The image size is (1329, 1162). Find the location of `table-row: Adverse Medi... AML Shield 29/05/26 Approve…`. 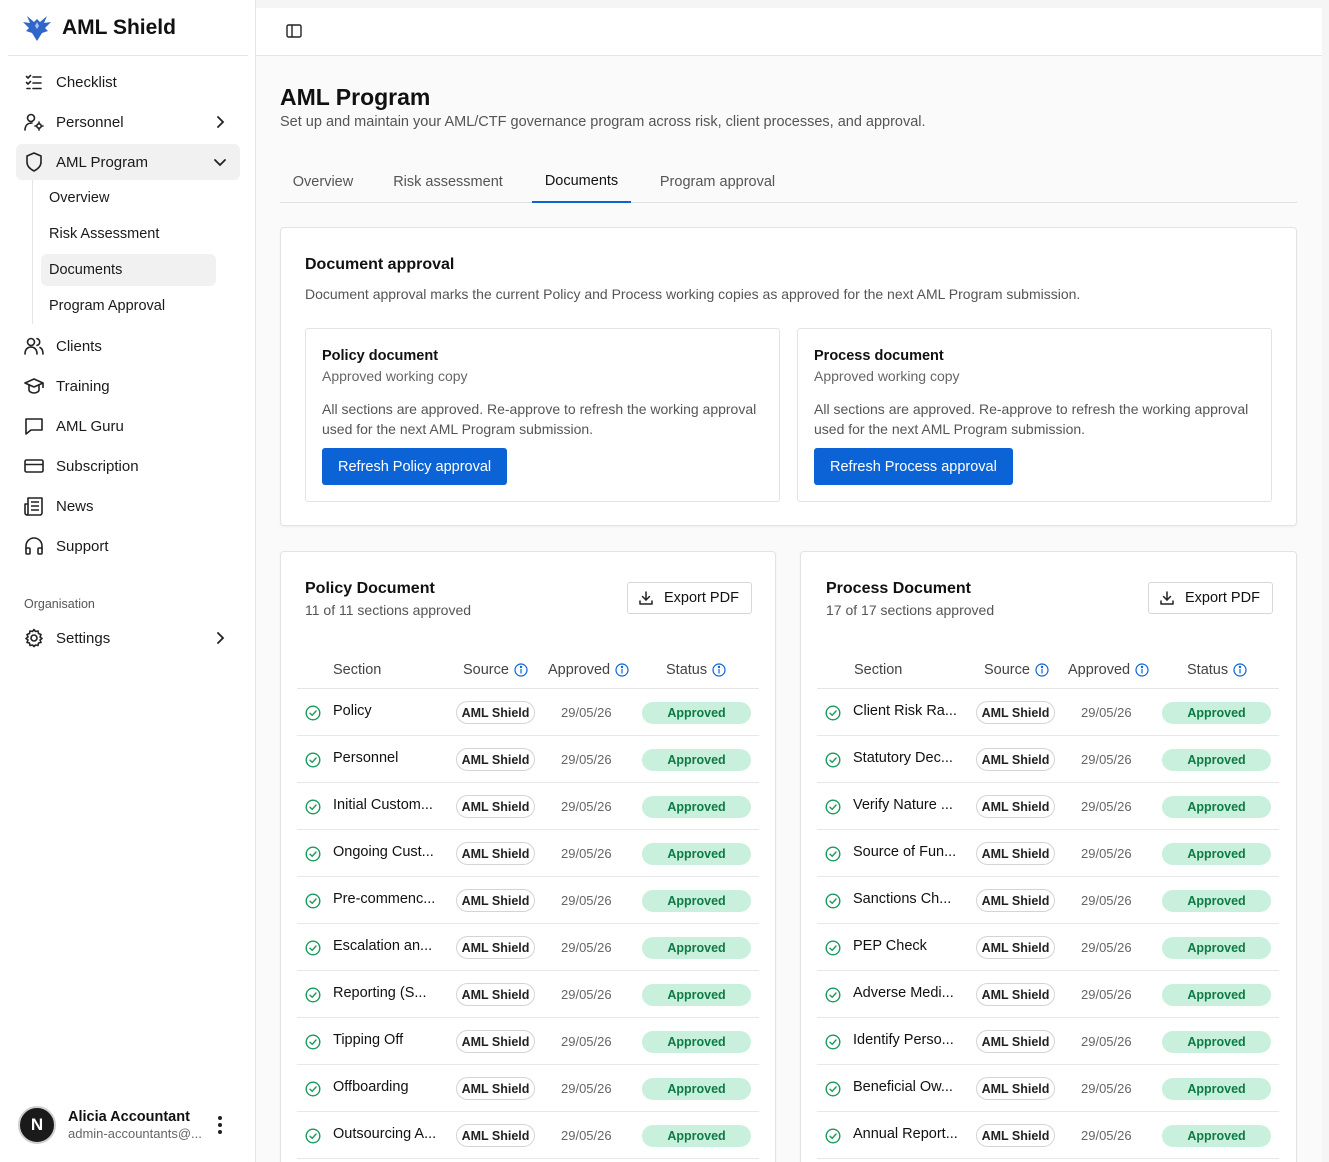

table-row: Adverse Medi... AML Shield 29/05/26 Approve… is located at coordinates (1048, 994).